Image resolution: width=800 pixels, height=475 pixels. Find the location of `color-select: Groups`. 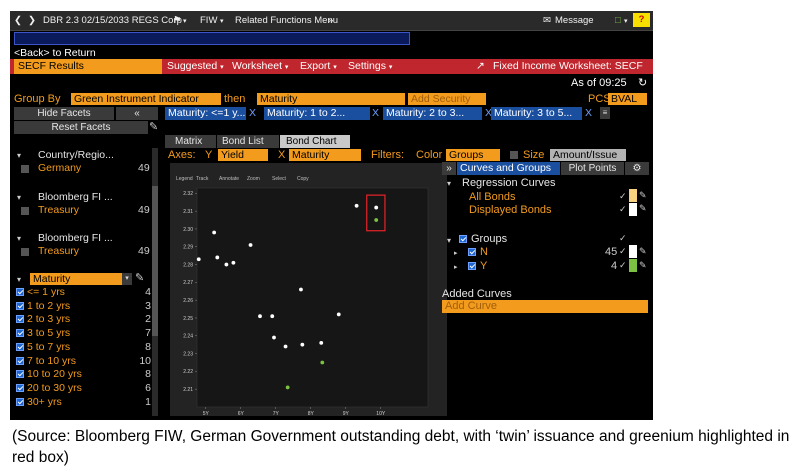

color-select: Groups is located at coordinates (473, 155).